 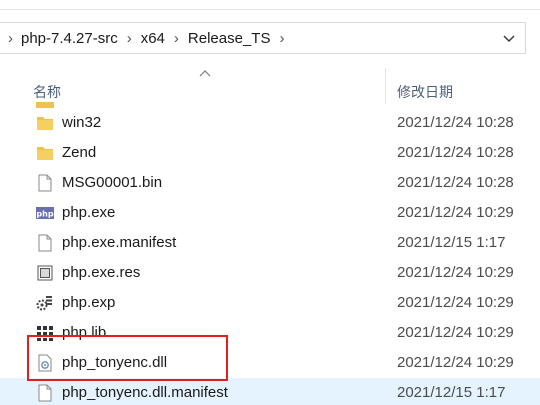 What do you see at coordinates (205, 73) in the screenshot?
I see `sort-ascending-icon` at bounding box center [205, 73].